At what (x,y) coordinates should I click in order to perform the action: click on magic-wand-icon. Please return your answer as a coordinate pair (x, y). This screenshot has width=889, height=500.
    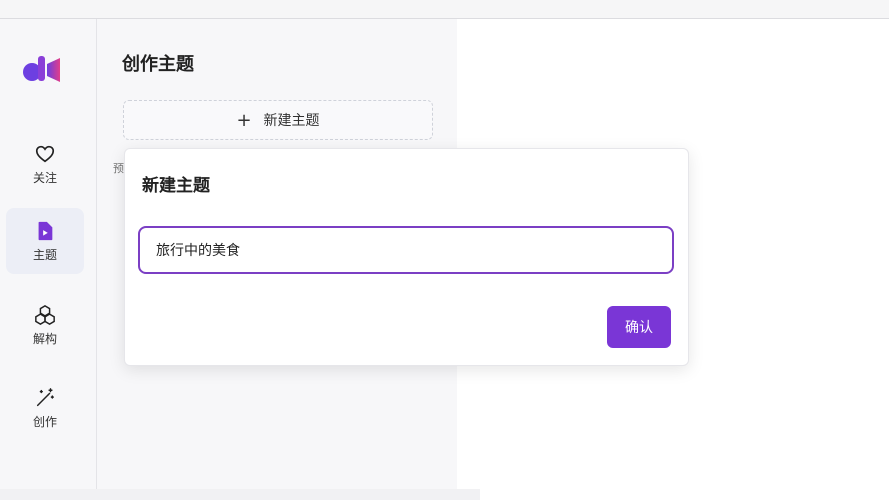
    Looking at the image, I should click on (45, 396).